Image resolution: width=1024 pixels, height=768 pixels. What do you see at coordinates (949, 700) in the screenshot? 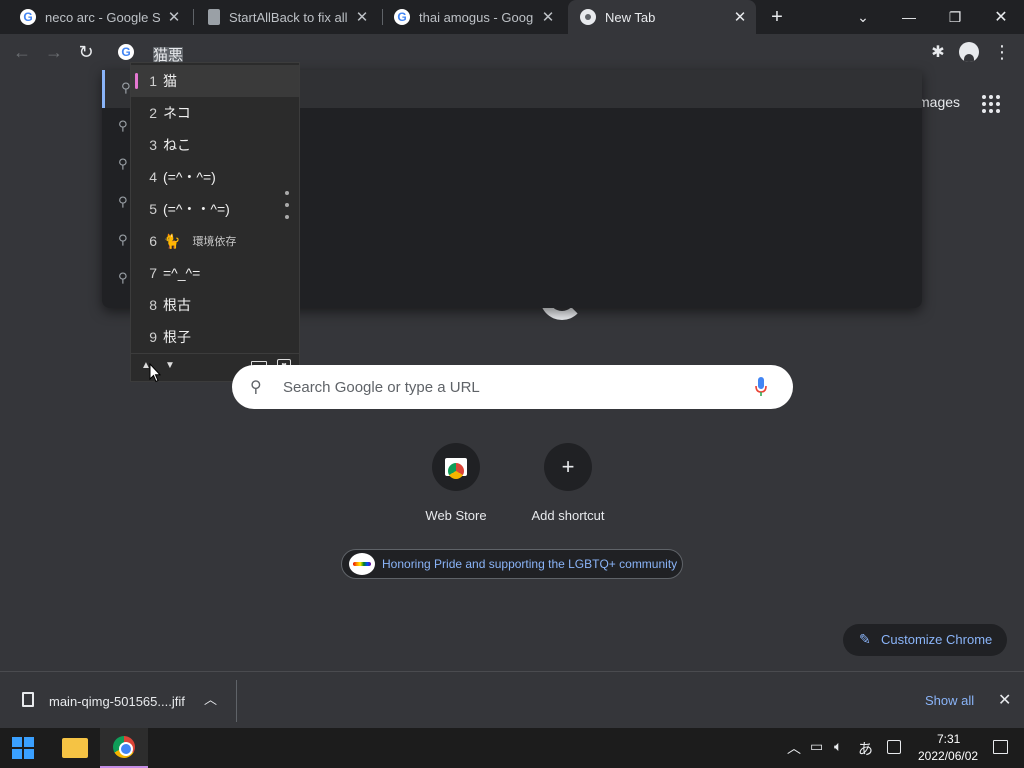
I see `show-all-downloads-link: Show all` at bounding box center [949, 700].